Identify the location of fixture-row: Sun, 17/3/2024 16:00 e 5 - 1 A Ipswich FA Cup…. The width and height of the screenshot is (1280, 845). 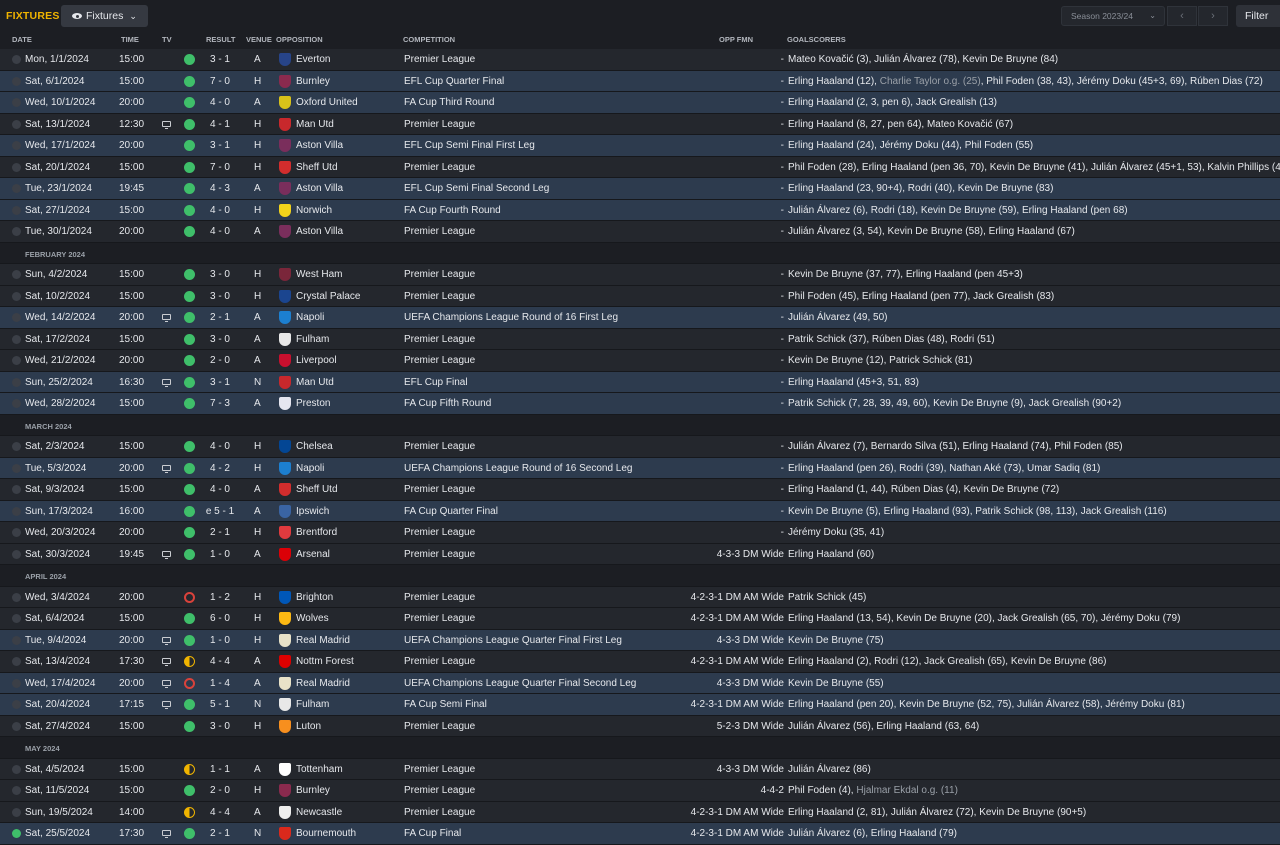
(640, 511).